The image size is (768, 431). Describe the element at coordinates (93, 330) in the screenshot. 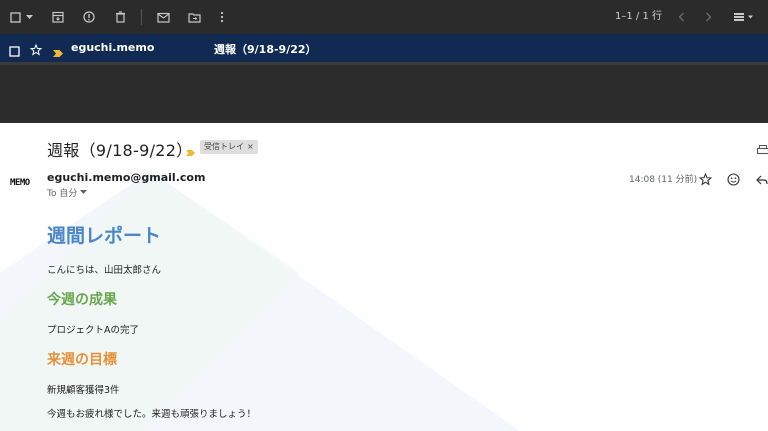

I see `section-achievements-text: プロジェクトAの完了` at that location.